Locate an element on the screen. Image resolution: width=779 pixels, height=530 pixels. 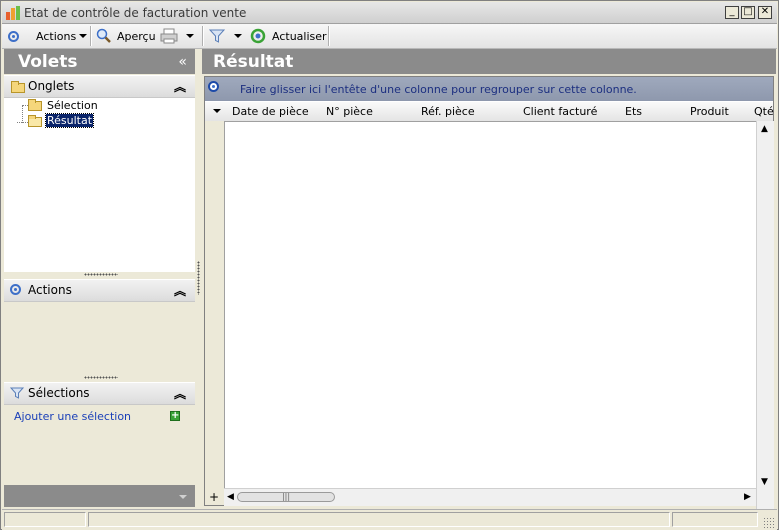
scroll-up-icon: ▲ is located at coordinates (764, 129).